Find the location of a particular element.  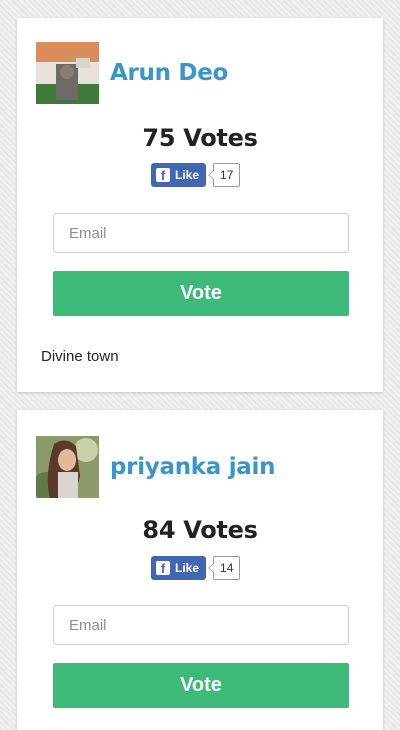

contestant-name-link: priyanka jain is located at coordinates (192, 467).